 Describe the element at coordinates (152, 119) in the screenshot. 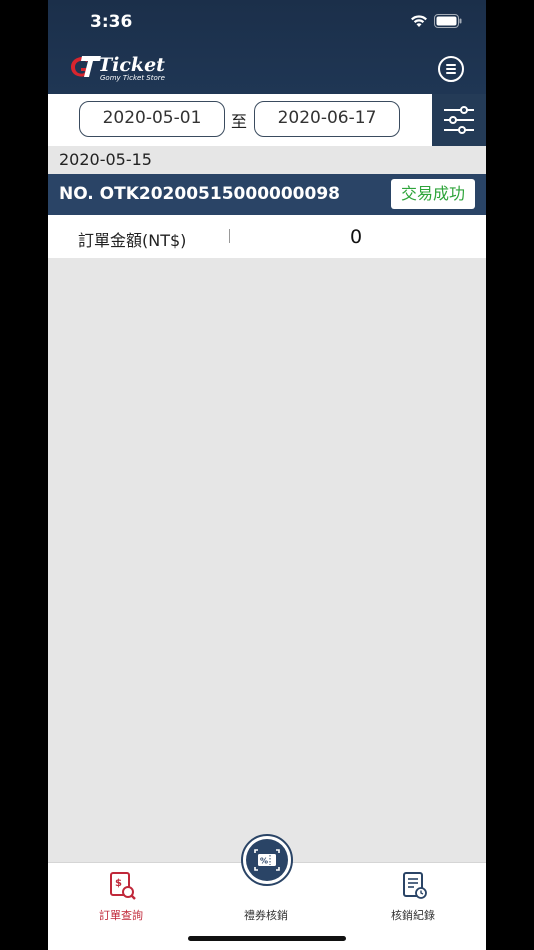

I see `start-date-field: 2020-05-01` at that location.